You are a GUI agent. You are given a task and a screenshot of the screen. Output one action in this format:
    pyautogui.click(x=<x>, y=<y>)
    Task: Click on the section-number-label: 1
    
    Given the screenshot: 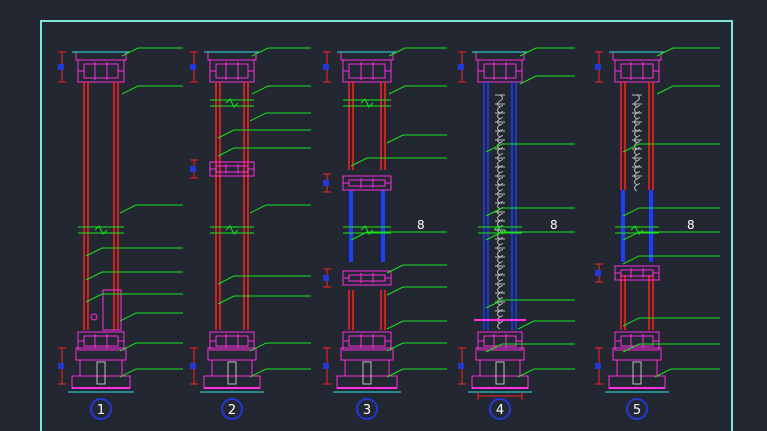 What is the action you would take?
    pyautogui.click(x=101, y=410)
    